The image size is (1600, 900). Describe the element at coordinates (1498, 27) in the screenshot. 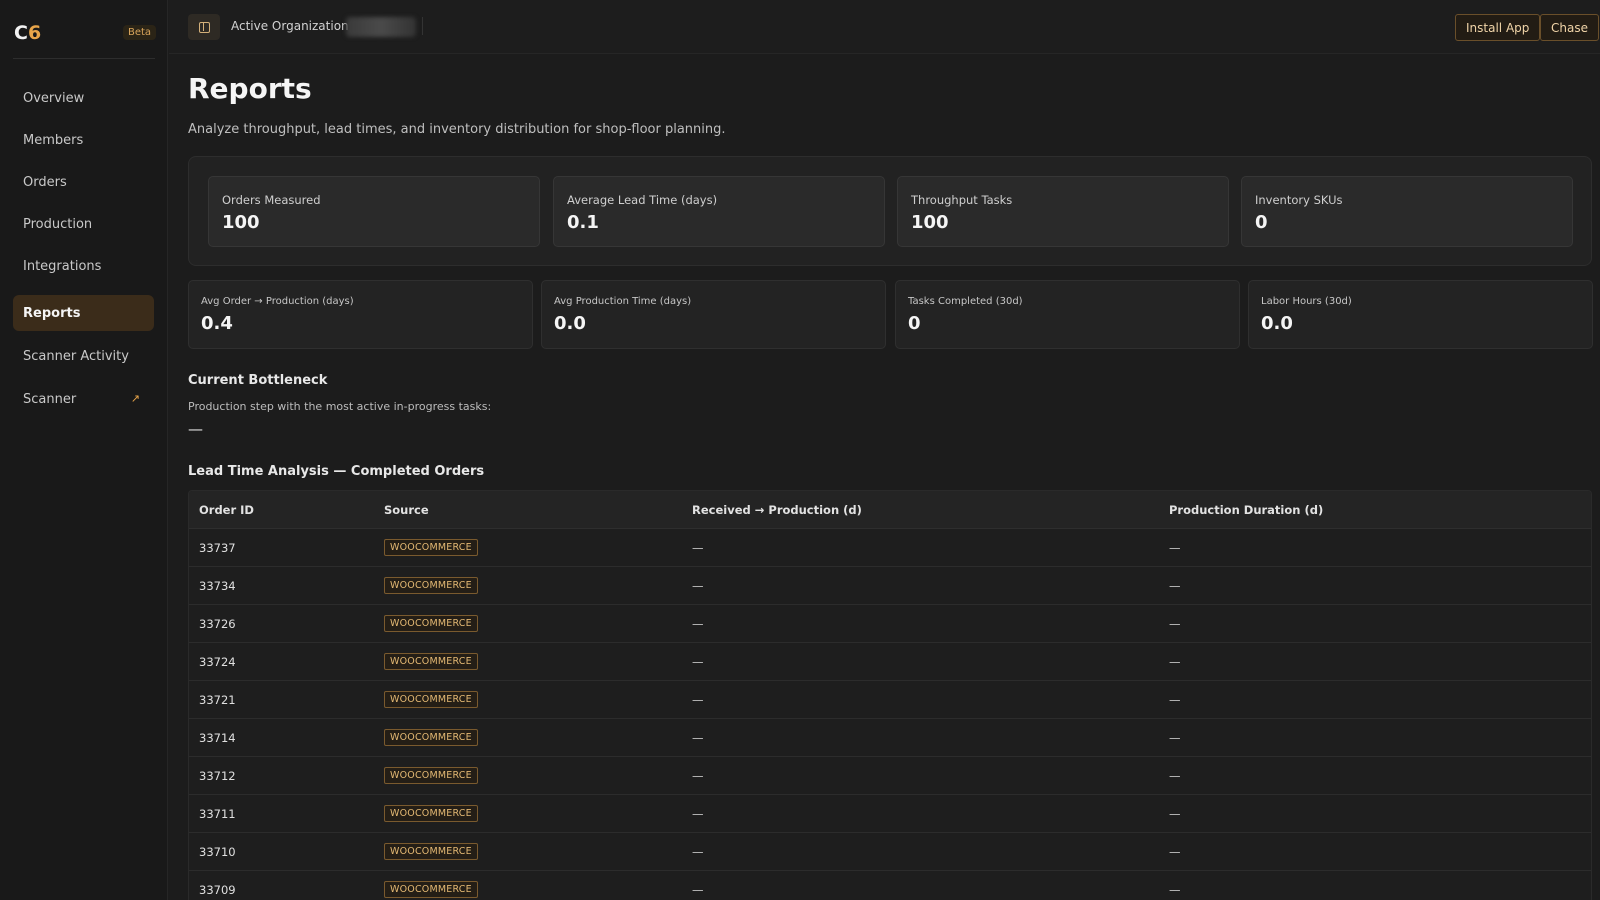

I see `install-app-button: Install App` at that location.